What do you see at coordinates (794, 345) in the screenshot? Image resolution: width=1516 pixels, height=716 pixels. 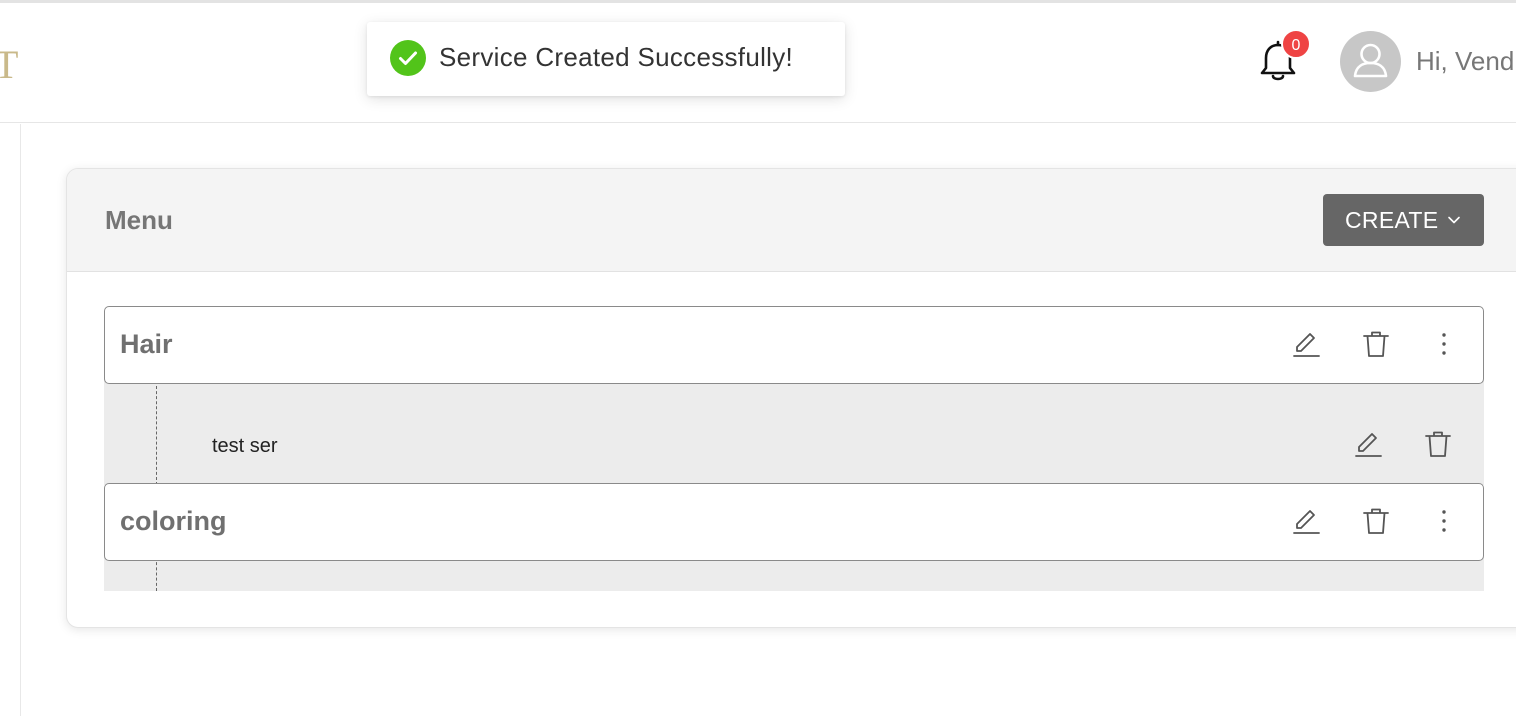 I see `category-row-hair: Hair` at bounding box center [794, 345].